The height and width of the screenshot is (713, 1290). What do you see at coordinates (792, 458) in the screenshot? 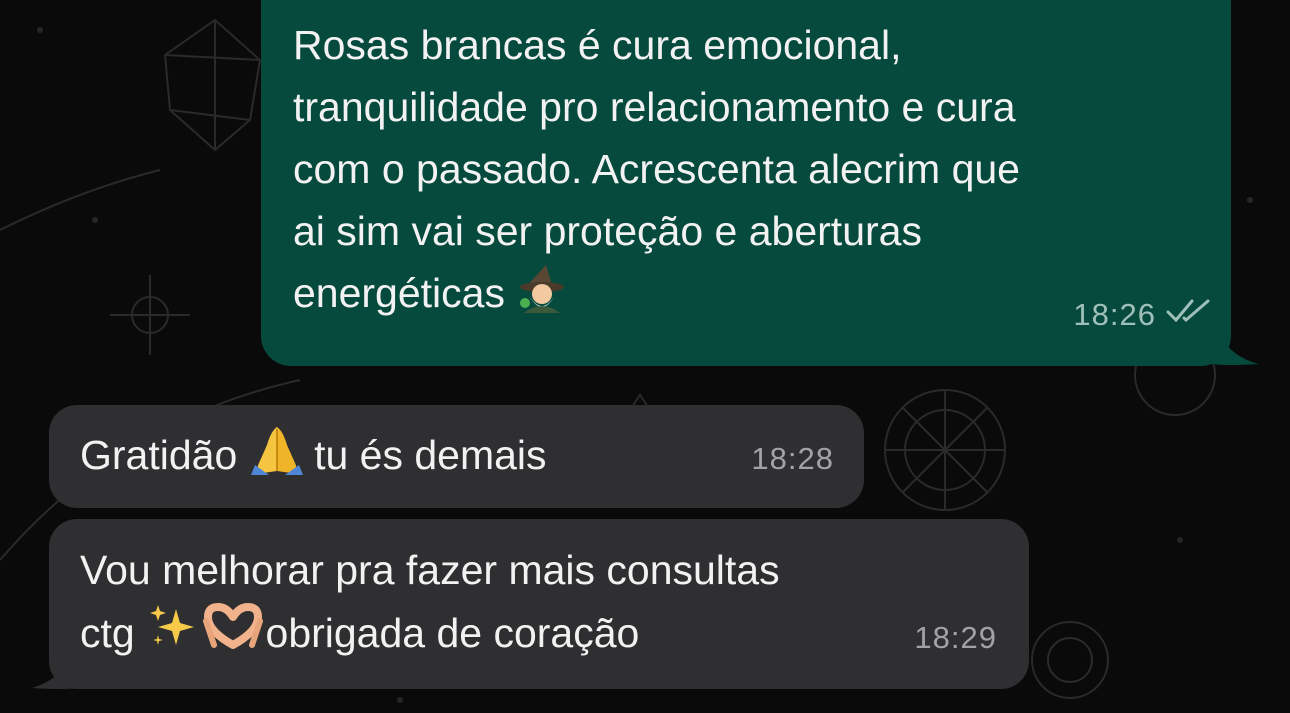
I see `message-timestamp: 18:28` at bounding box center [792, 458].